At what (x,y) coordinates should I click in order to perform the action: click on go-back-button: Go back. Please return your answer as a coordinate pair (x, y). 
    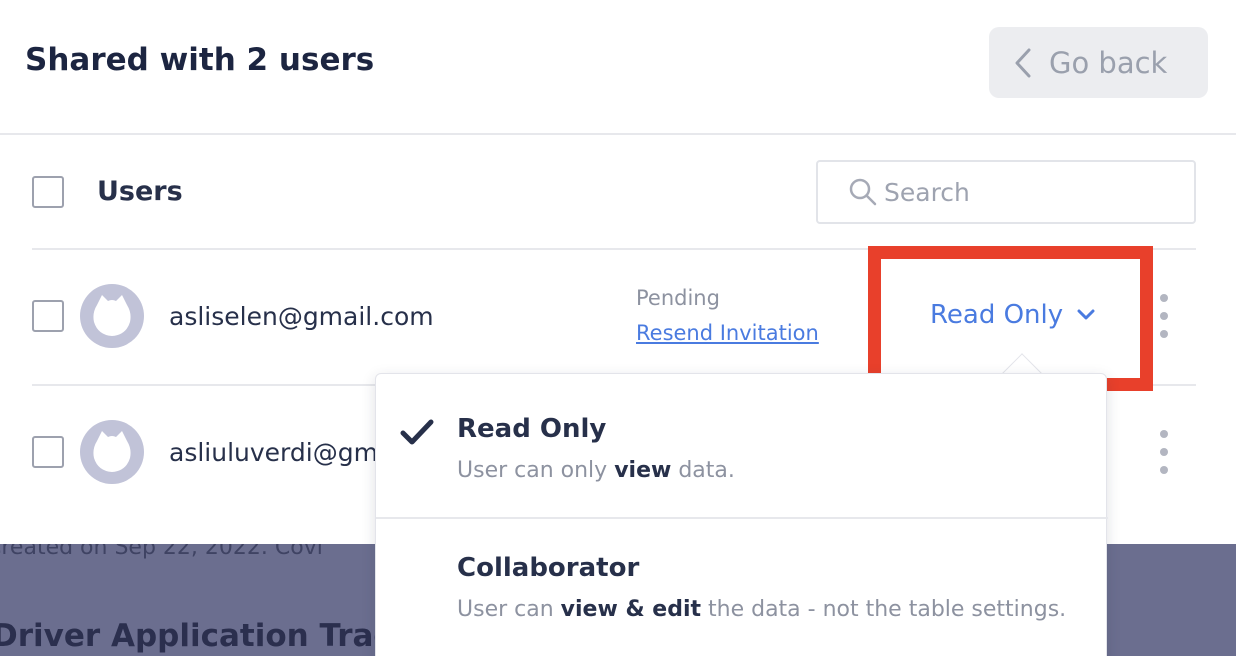
    Looking at the image, I should click on (1098, 62).